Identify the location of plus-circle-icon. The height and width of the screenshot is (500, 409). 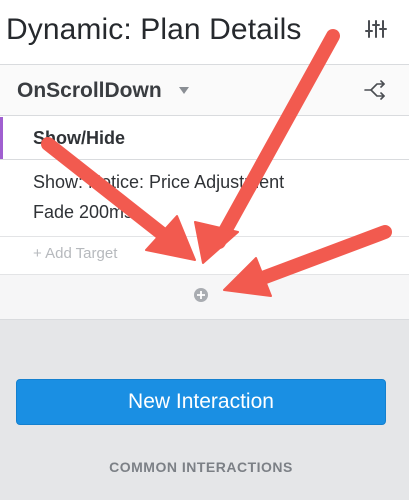
(201, 295).